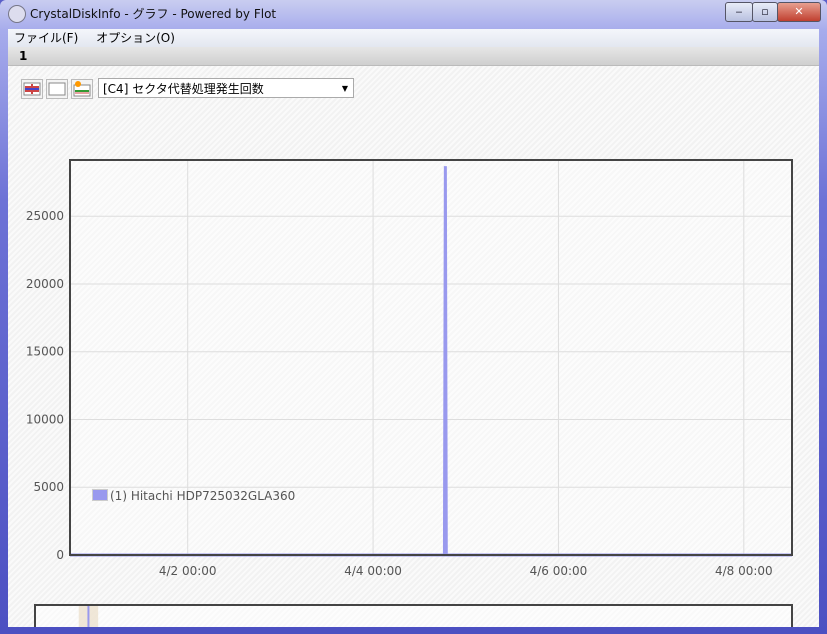 The image size is (827, 634). I want to click on overview-background, so click(413, 616).